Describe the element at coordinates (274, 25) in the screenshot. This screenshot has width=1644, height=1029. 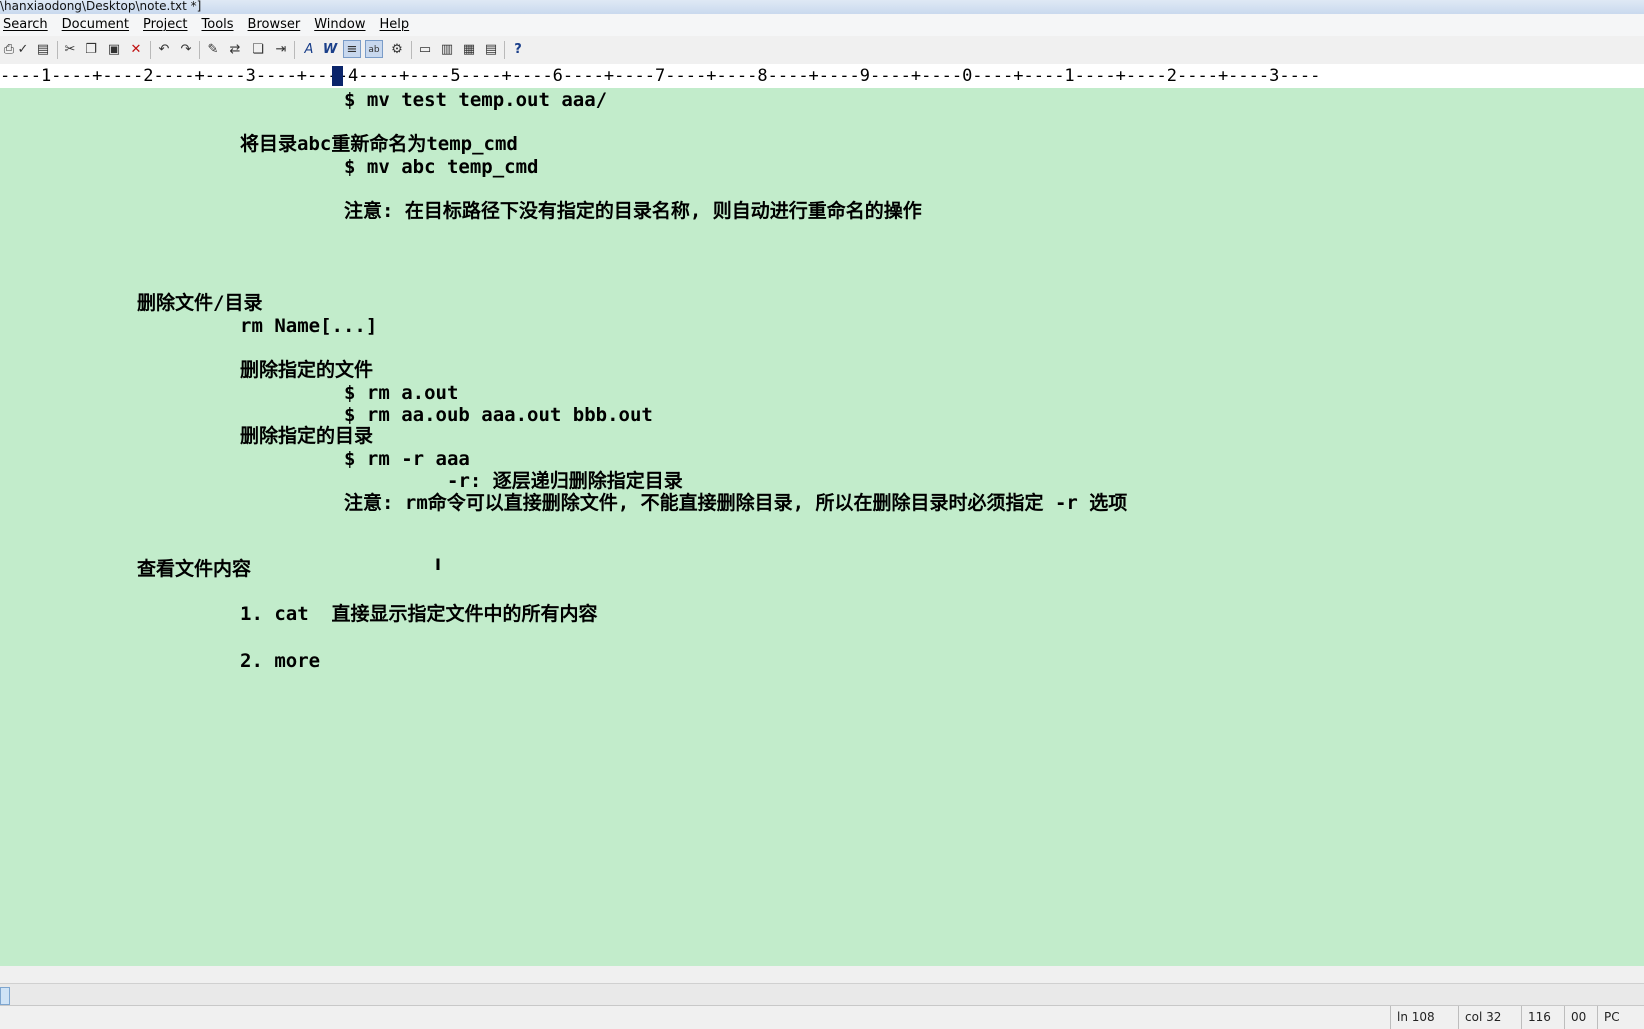
I see `menu-browser: Browser` at that location.